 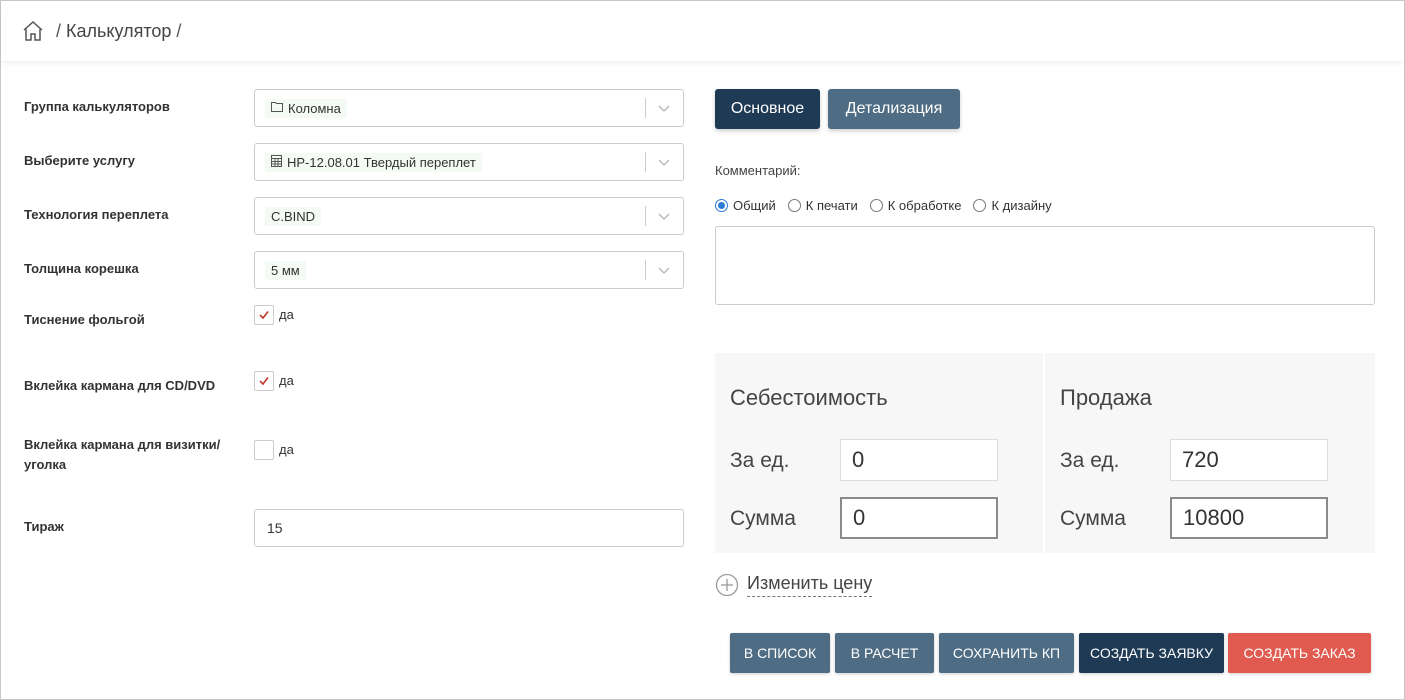 I want to click on home-icon, so click(x=33, y=31).